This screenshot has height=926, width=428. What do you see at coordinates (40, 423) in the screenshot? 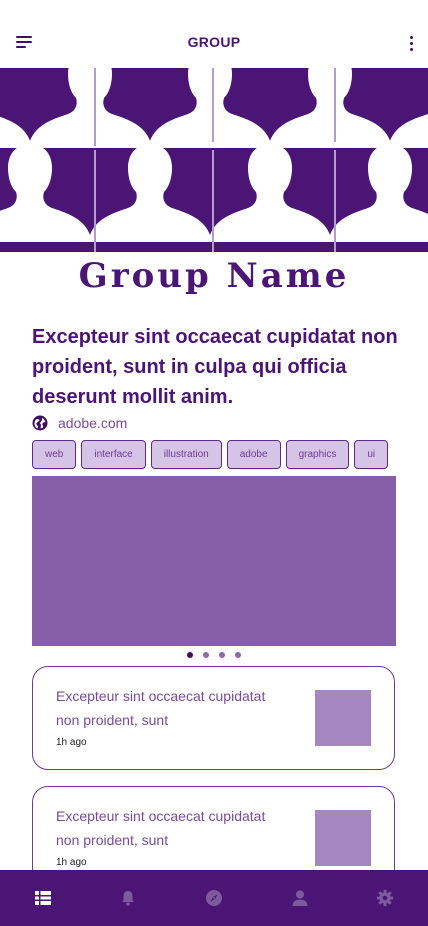
I see `globe-icon` at bounding box center [40, 423].